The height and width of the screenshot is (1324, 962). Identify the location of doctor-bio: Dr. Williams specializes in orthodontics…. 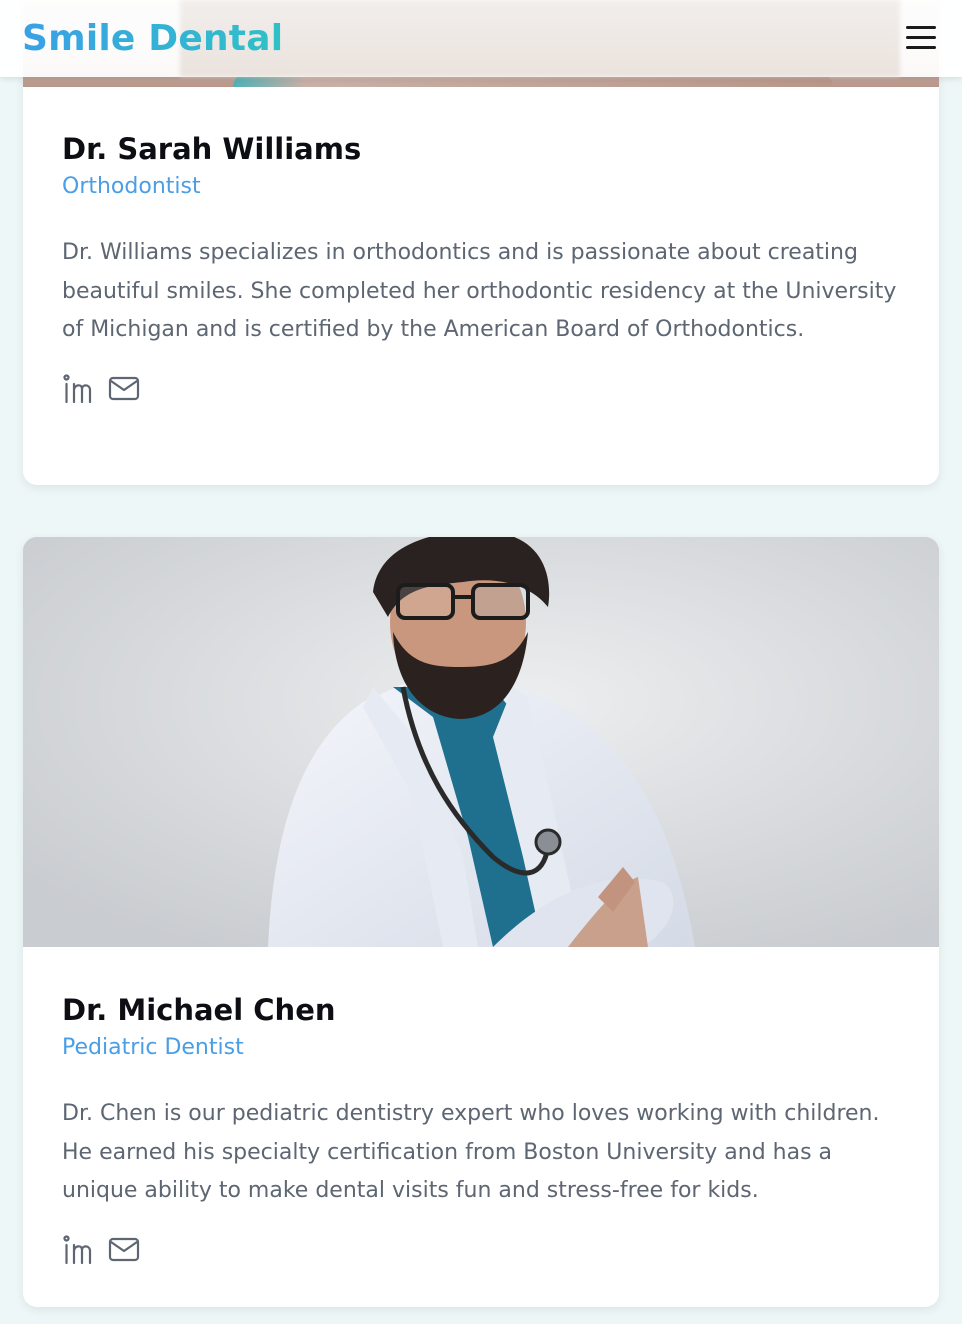
(479, 291).